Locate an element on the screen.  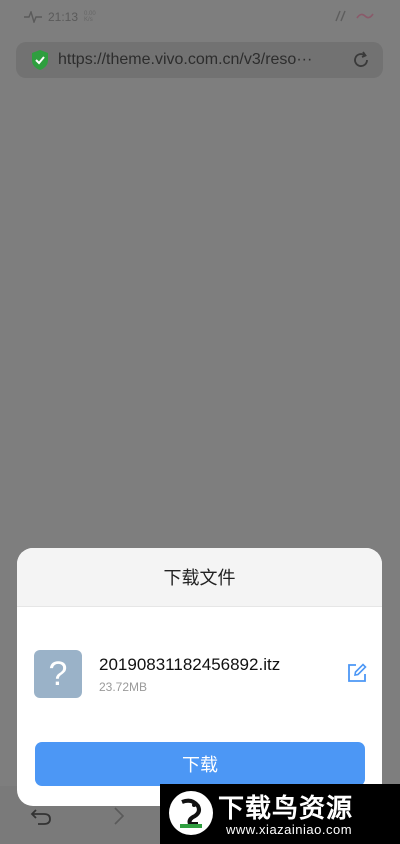
file-name: 20190831182456892.itz is located at coordinates (190, 664).